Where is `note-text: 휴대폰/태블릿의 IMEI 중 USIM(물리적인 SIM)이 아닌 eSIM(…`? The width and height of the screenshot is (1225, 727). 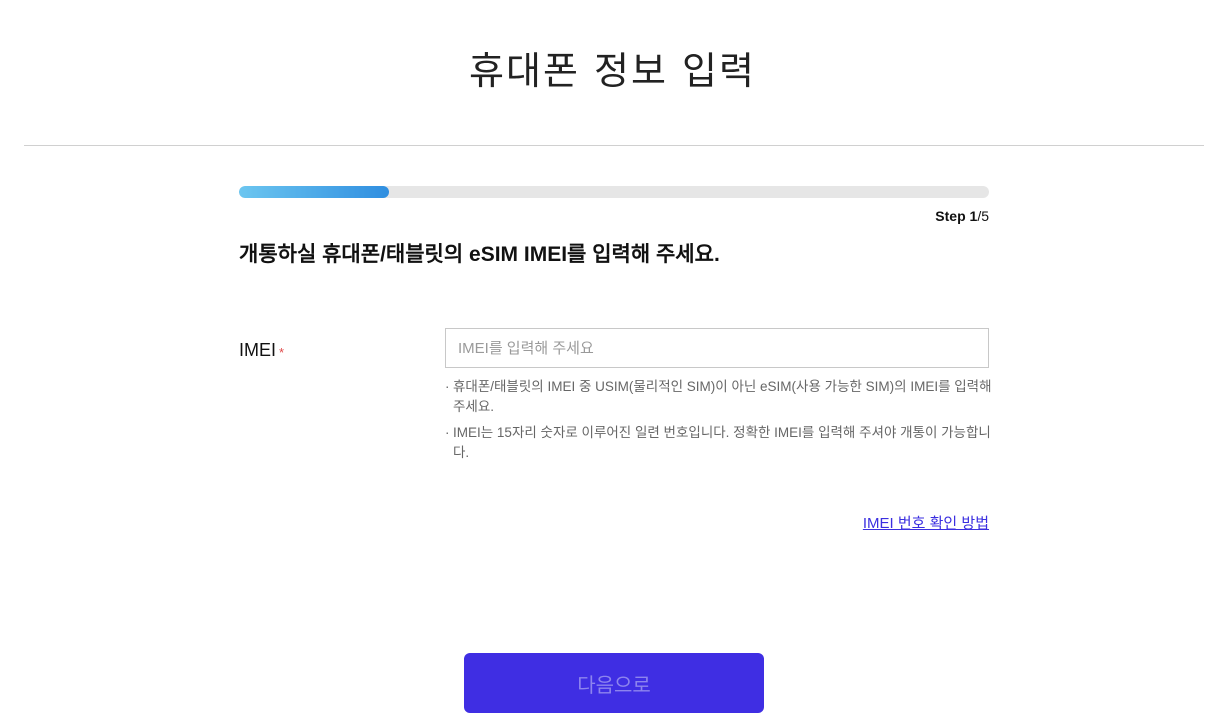
note-text: 휴대폰/태블릿의 IMEI 중 USIM(물리적인 SIM)이 아닌 eSIM(… is located at coordinates (722, 396).